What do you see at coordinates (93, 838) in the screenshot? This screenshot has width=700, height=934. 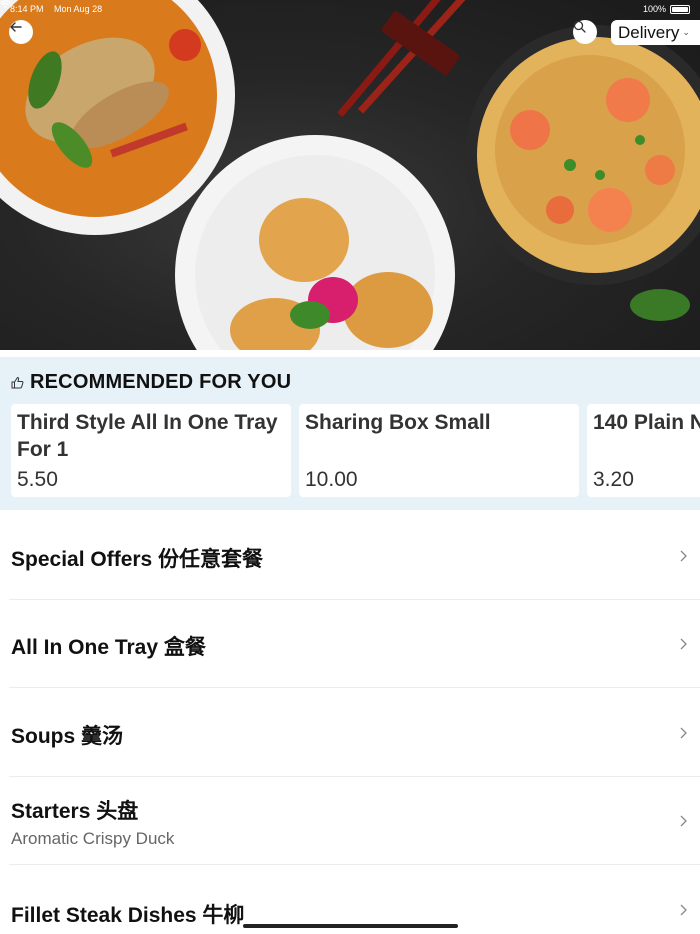 I see `category-subtitle: Aromatic Crispy Duck` at bounding box center [93, 838].